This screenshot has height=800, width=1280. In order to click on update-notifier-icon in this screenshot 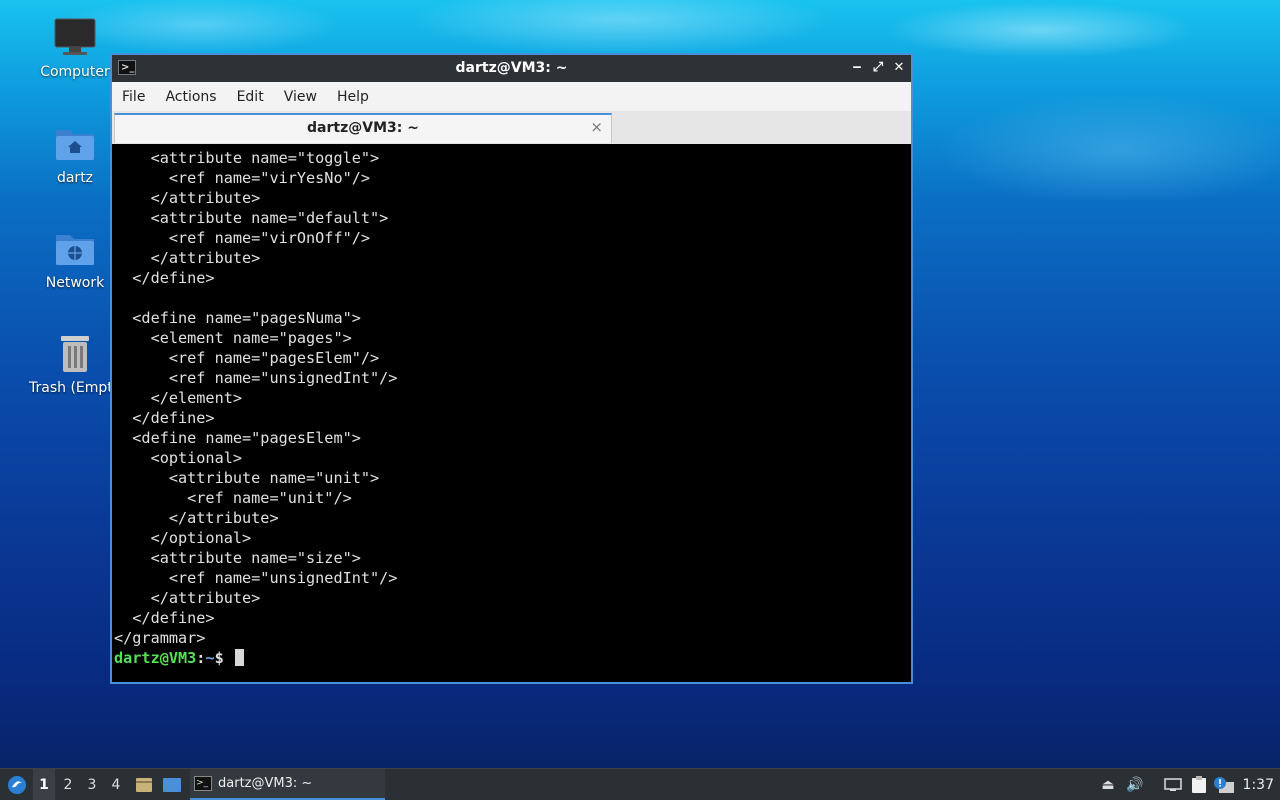, I will do `click(1224, 784)`.